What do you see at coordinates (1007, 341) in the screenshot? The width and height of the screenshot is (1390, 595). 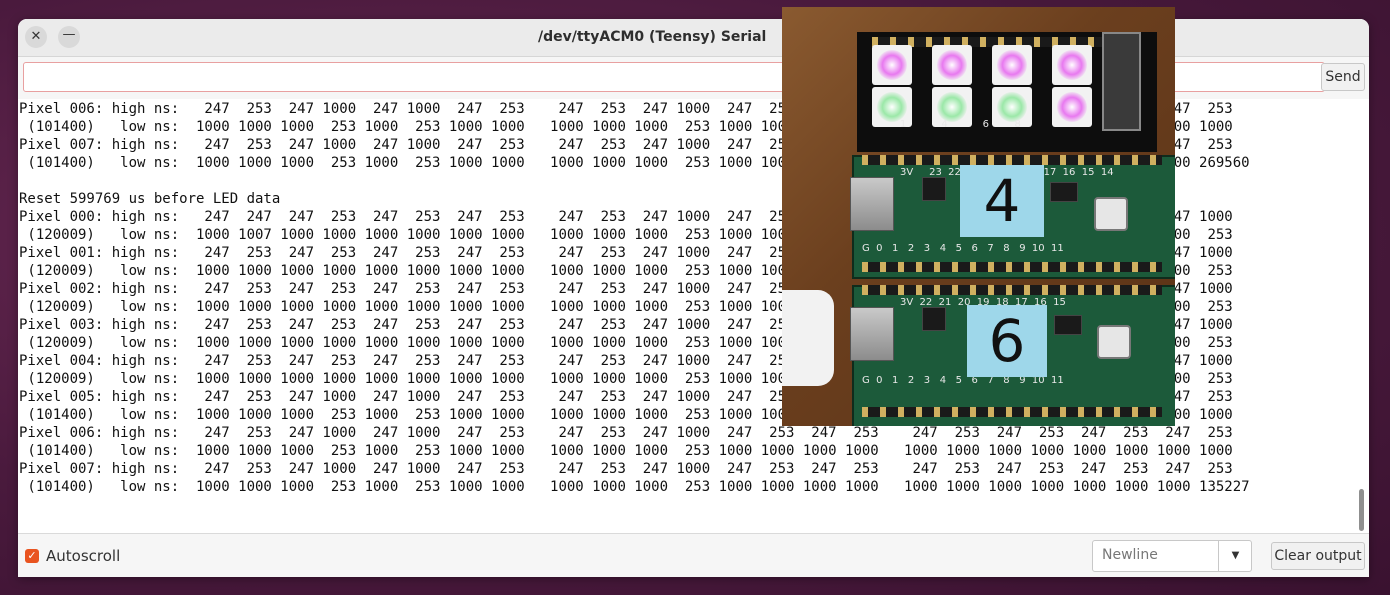 I see `board-label-6: 6` at bounding box center [1007, 341].